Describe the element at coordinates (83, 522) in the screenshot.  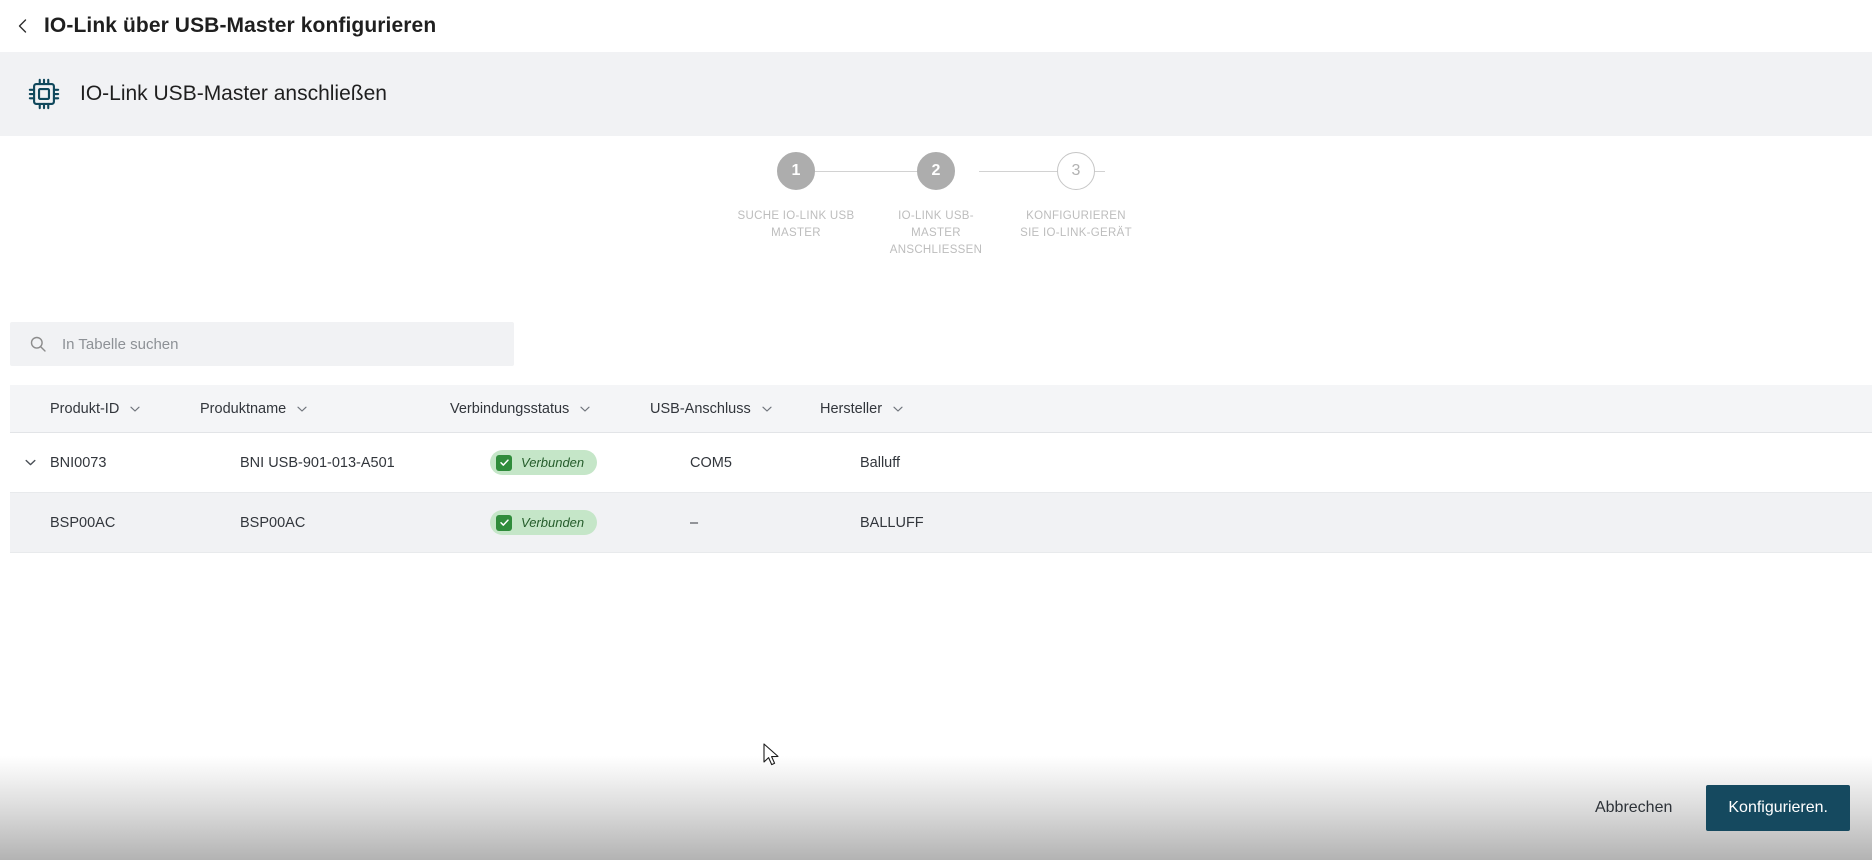
I see `cell-produkt-id: BSP00AC` at that location.